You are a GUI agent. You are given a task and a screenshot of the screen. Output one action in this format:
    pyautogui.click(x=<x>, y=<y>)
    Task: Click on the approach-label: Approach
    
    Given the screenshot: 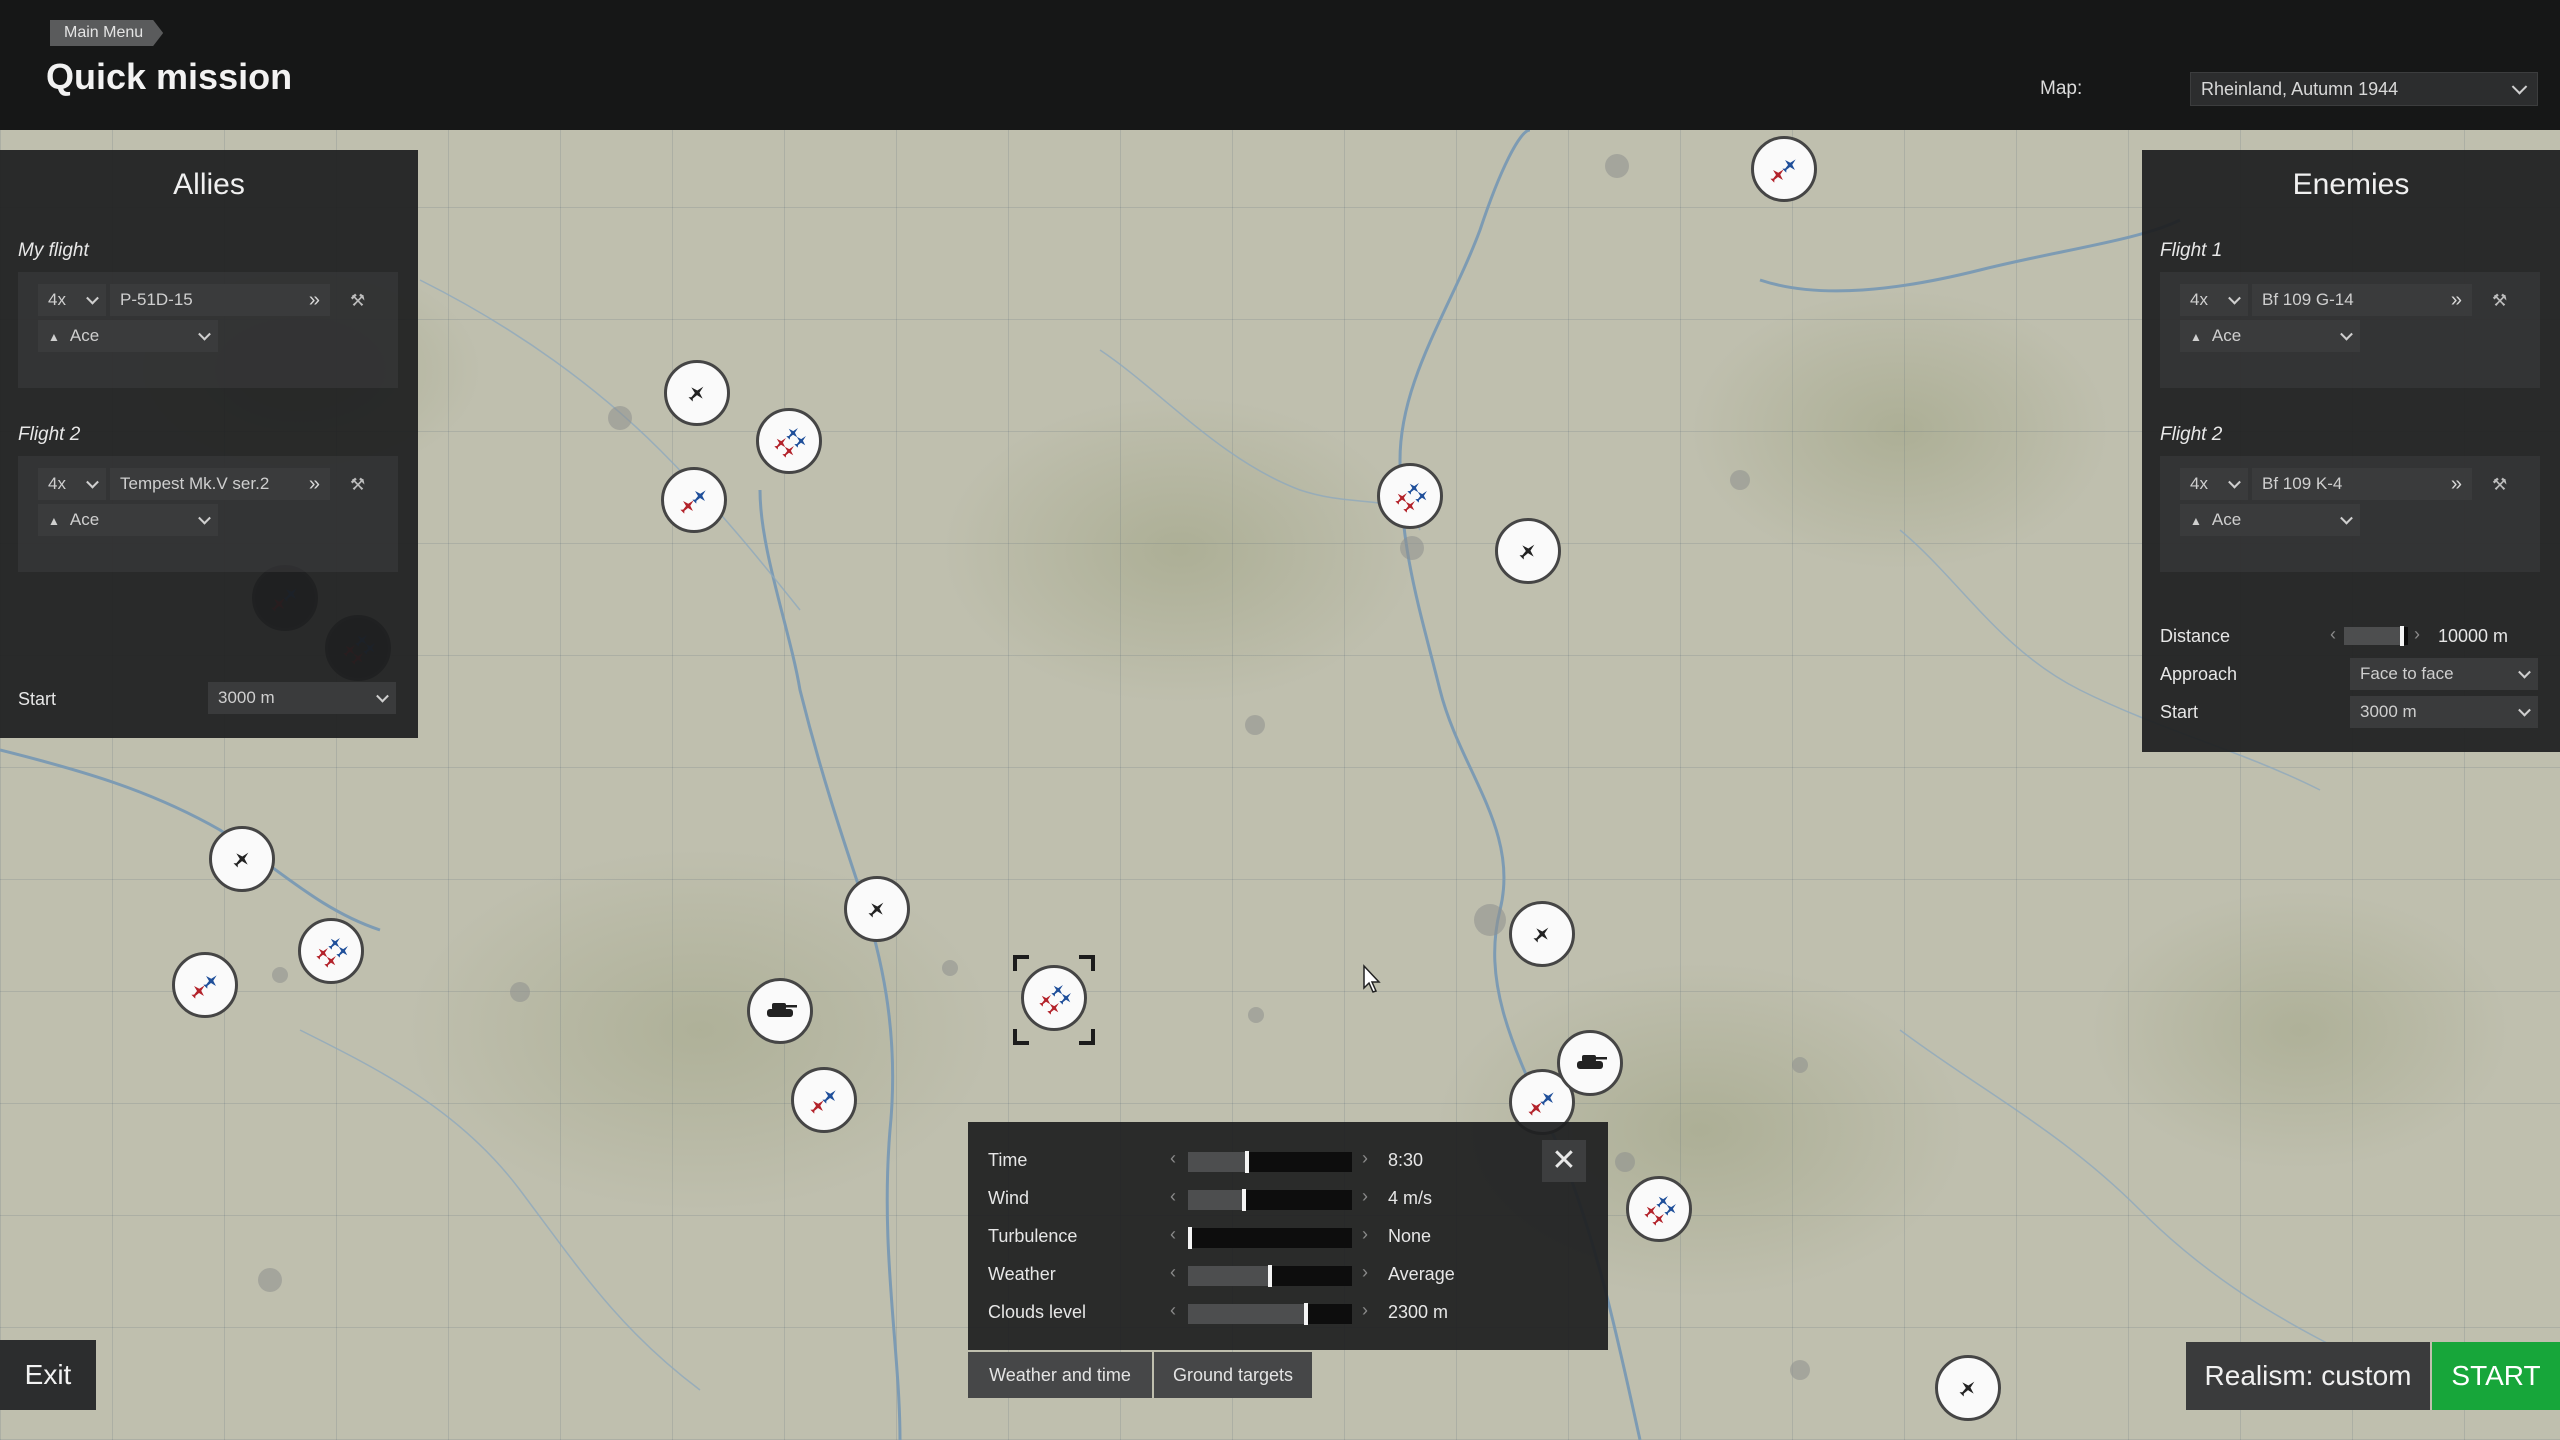 What is the action you would take?
    pyautogui.click(x=2199, y=674)
    